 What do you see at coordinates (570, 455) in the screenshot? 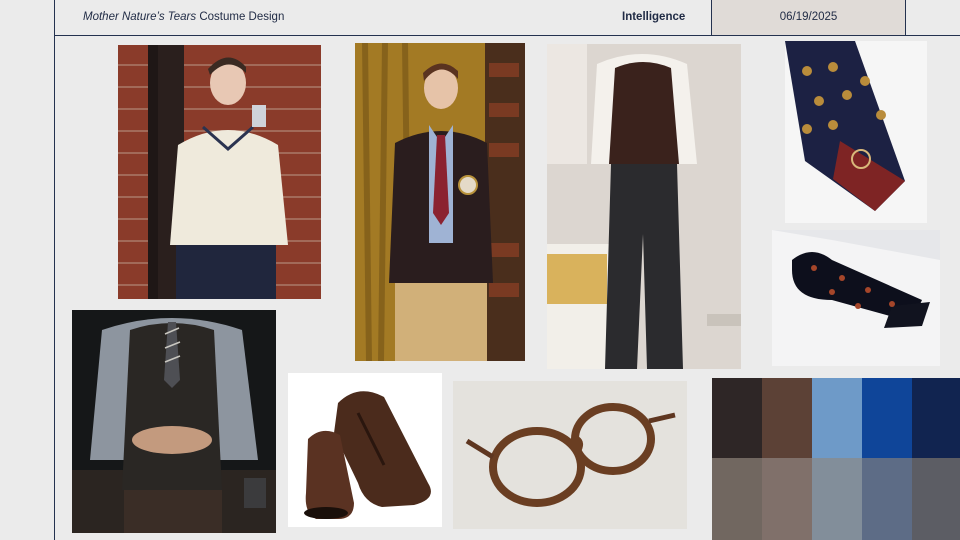
I see `photo-round-glasses` at bounding box center [570, 455].